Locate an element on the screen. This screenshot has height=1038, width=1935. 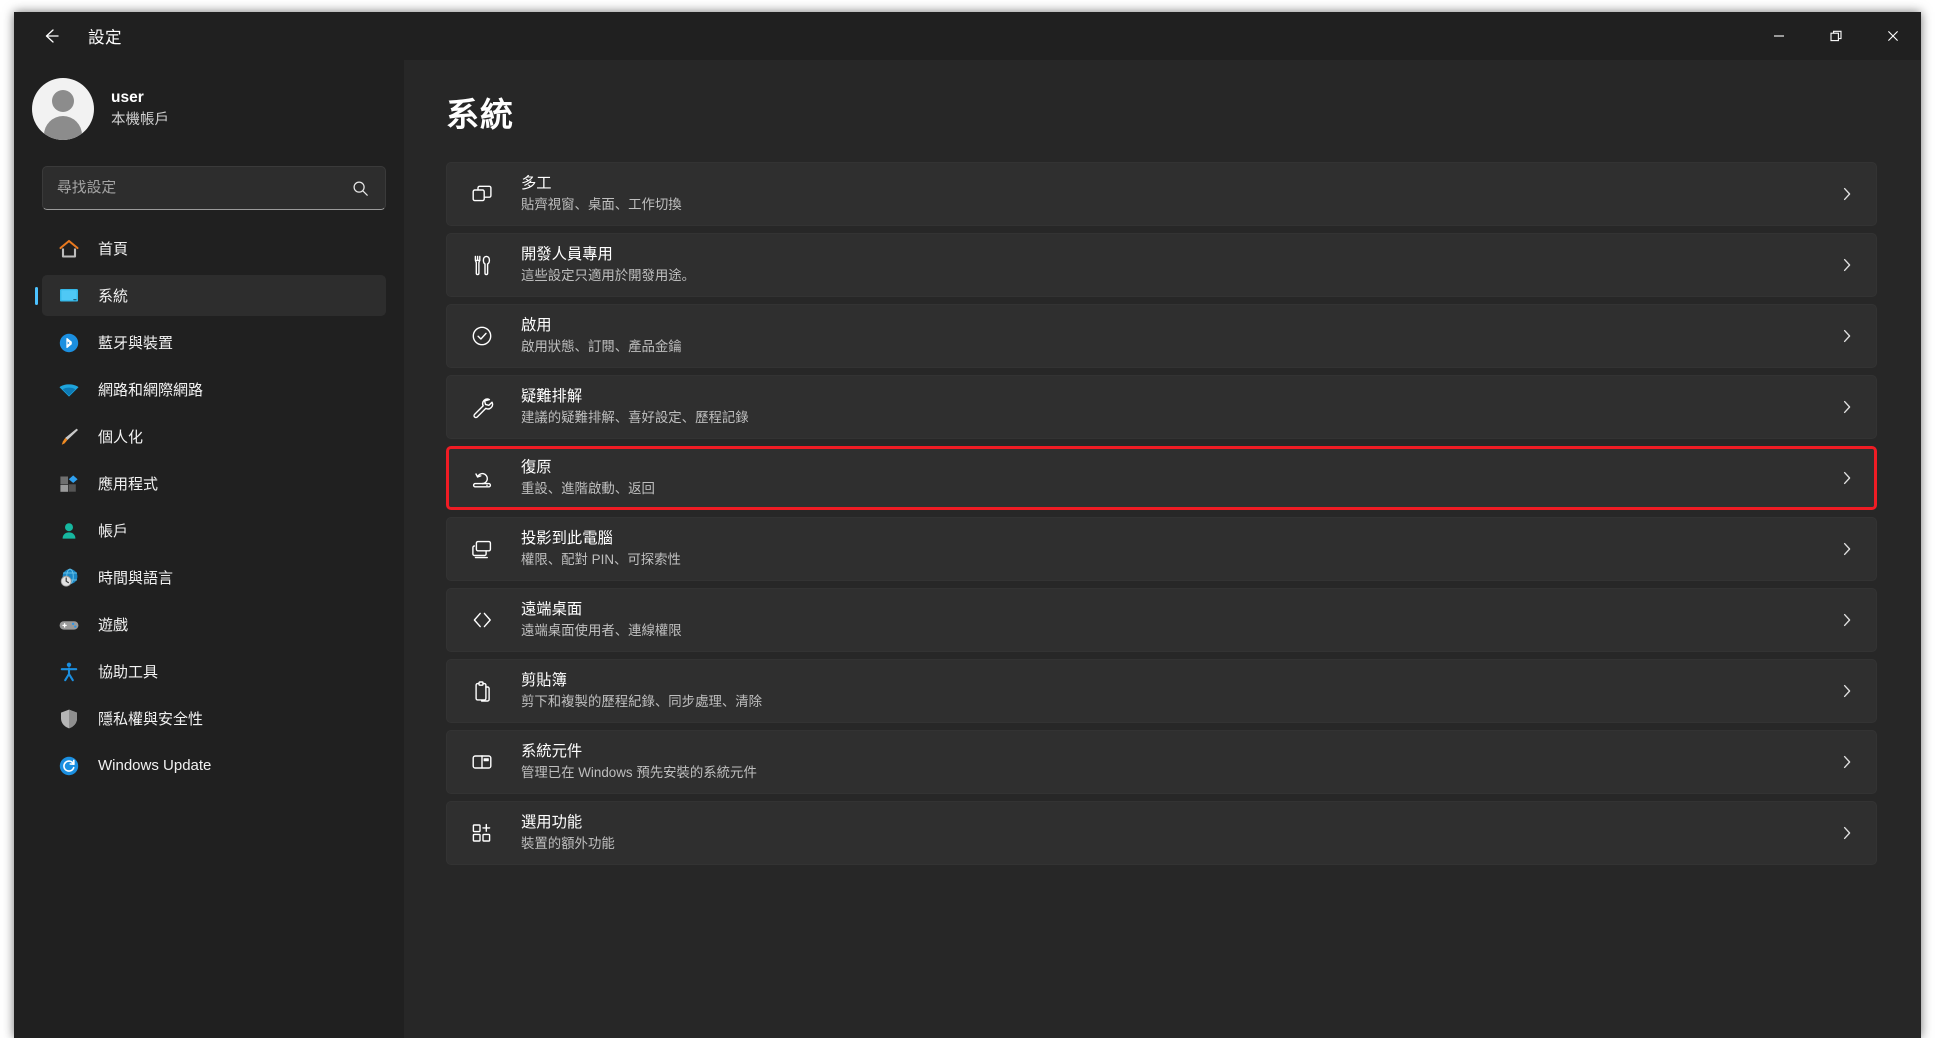
sidebar-item-3: 網路和網際網路 is located at coordinates (214, 389).